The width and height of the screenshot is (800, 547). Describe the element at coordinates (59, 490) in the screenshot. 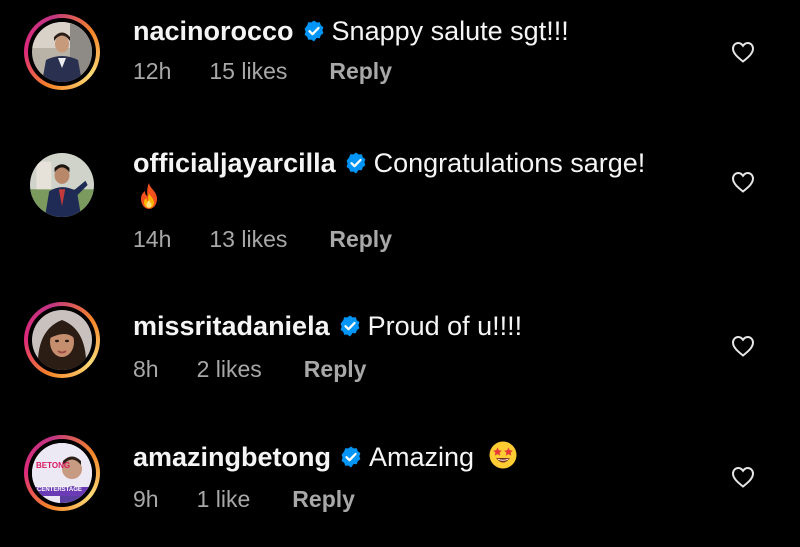

I see `avatar-brand-subtext: CENTERSTAGE` at that location.